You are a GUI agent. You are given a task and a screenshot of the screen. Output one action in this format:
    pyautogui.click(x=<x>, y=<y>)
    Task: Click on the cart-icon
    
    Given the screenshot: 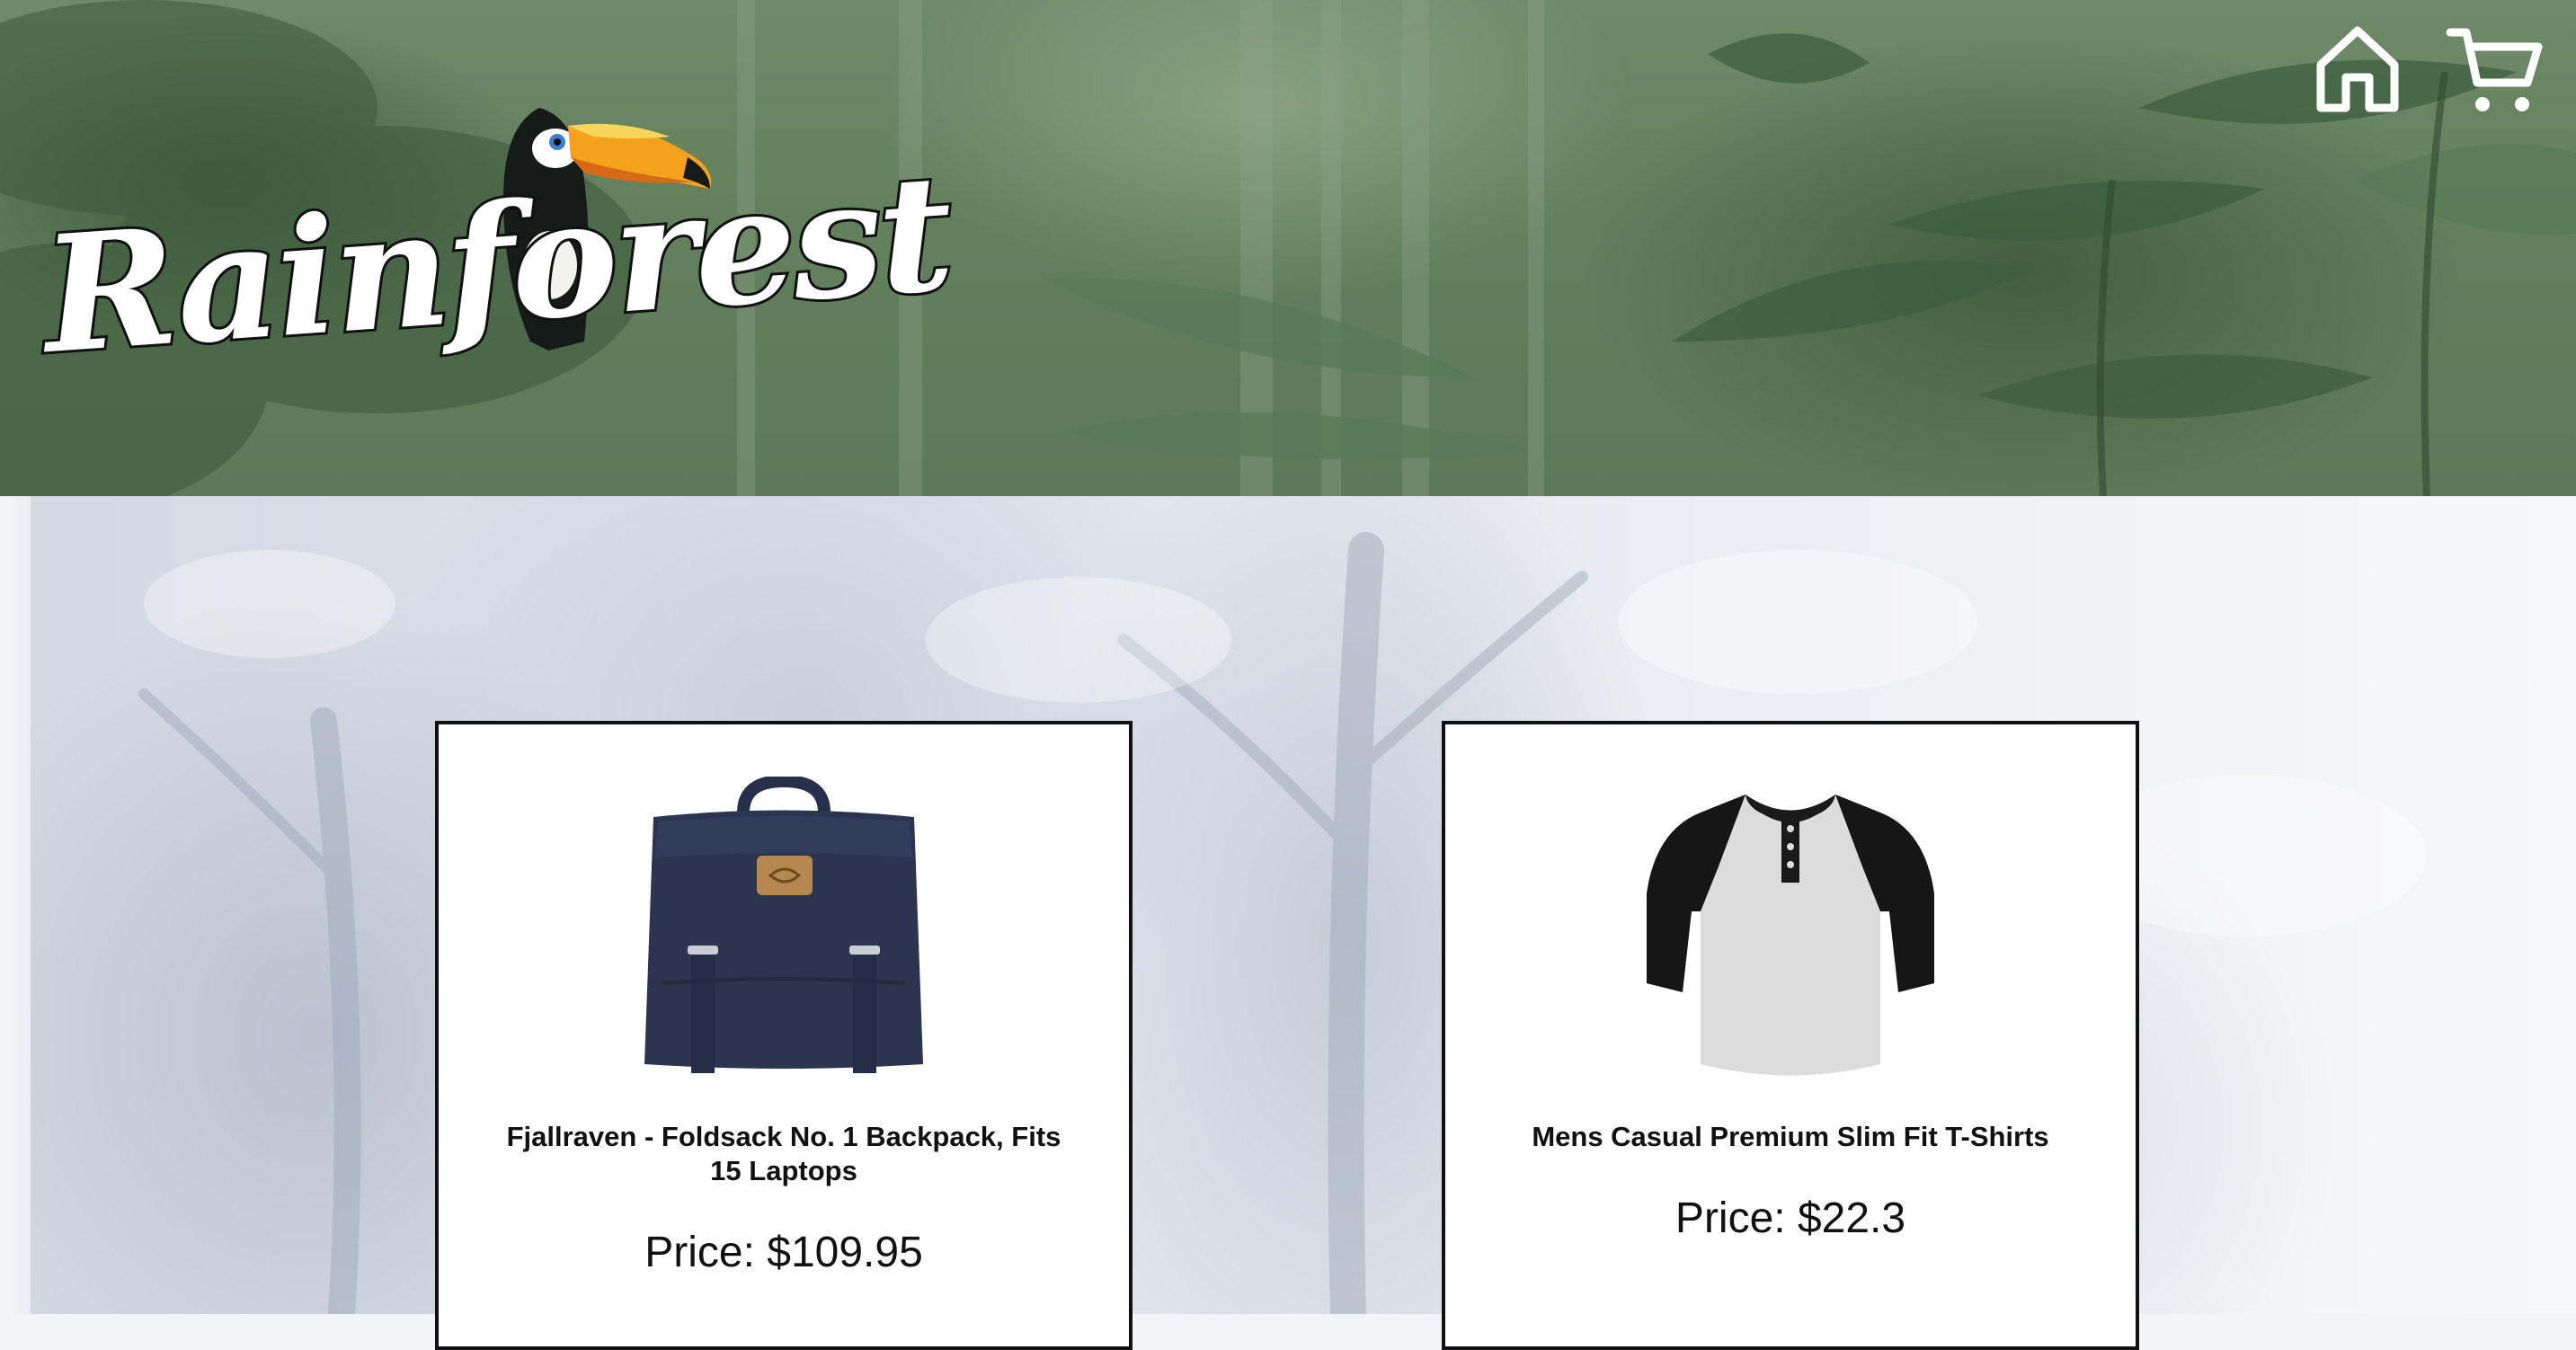 What is the action you would take?
    pyautogui.click(x=2495, y=69)
    